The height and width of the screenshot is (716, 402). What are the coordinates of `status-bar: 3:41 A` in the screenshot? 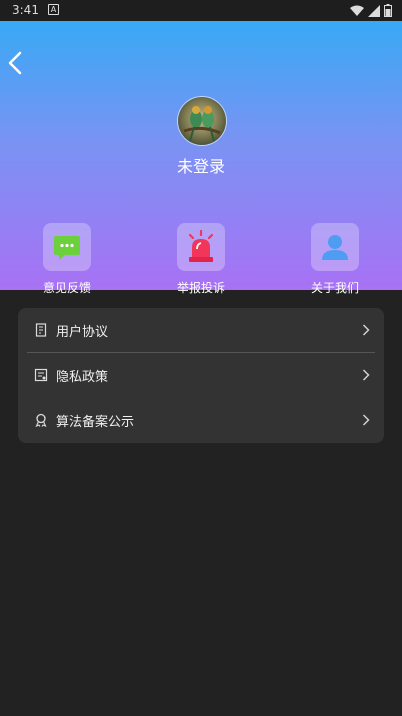 It's located at (201, 10).